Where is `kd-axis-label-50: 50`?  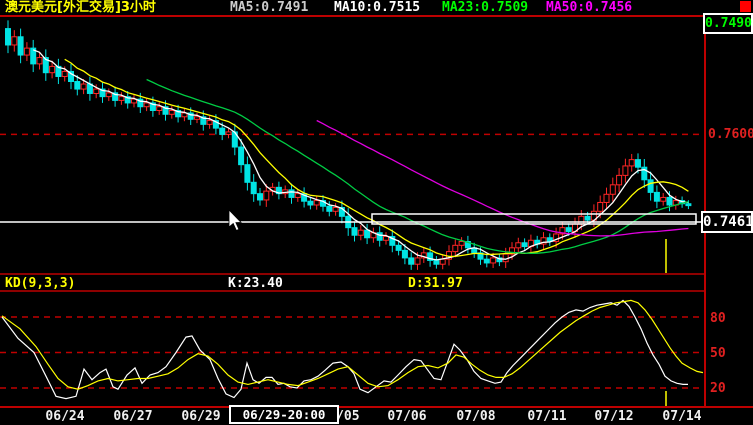
kd-axis-label-50: 50 is located at coordinates (718, 353).